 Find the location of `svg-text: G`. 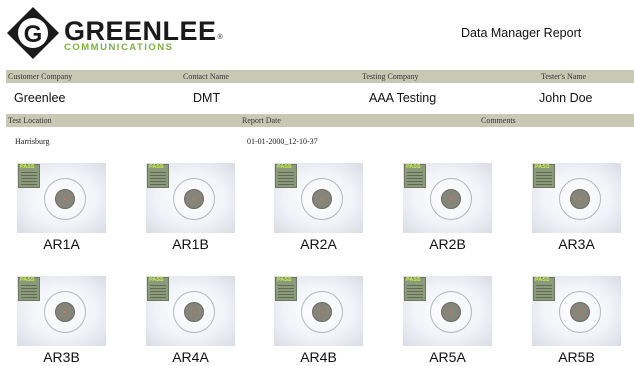

svg-text: G is located at coordinates (33, 34).